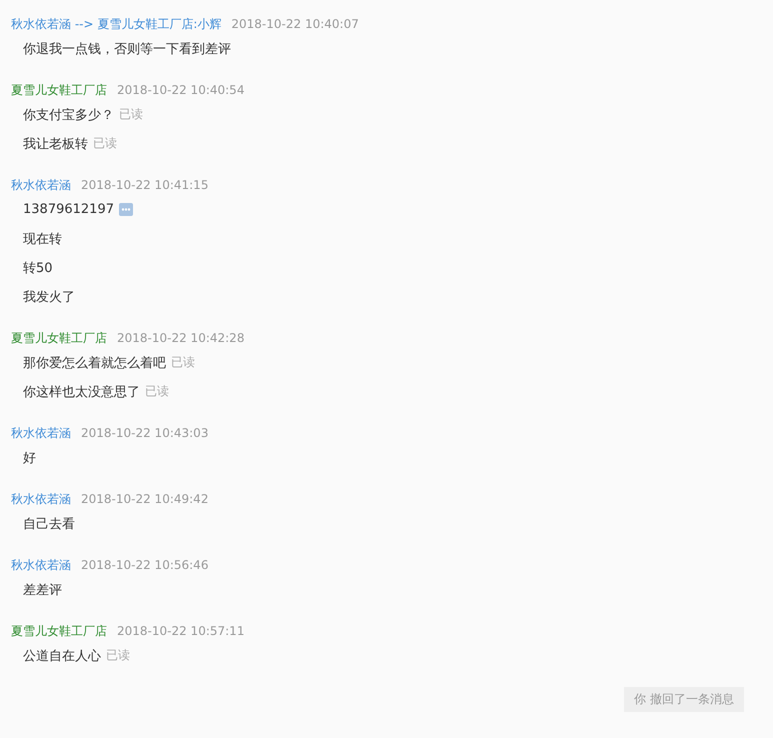  Describe the element at coordinates (684, 699) in the screenshot. I see `recall-notice: 你 撤回了一条消息` at that location.